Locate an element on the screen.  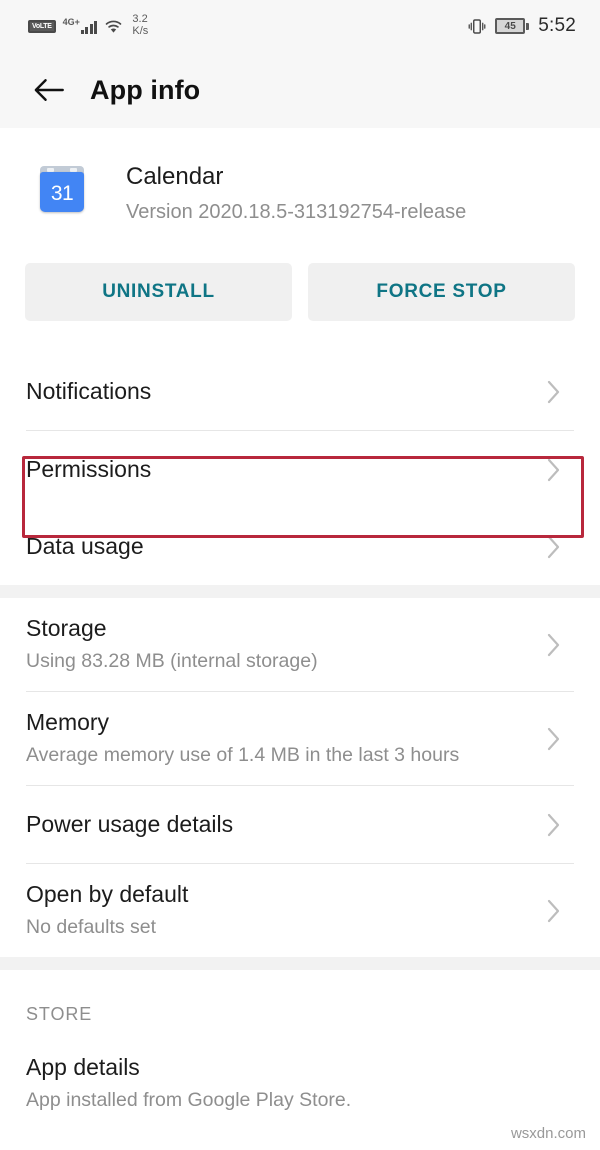
row-title: Permissions is located at coordinates (89, 468).